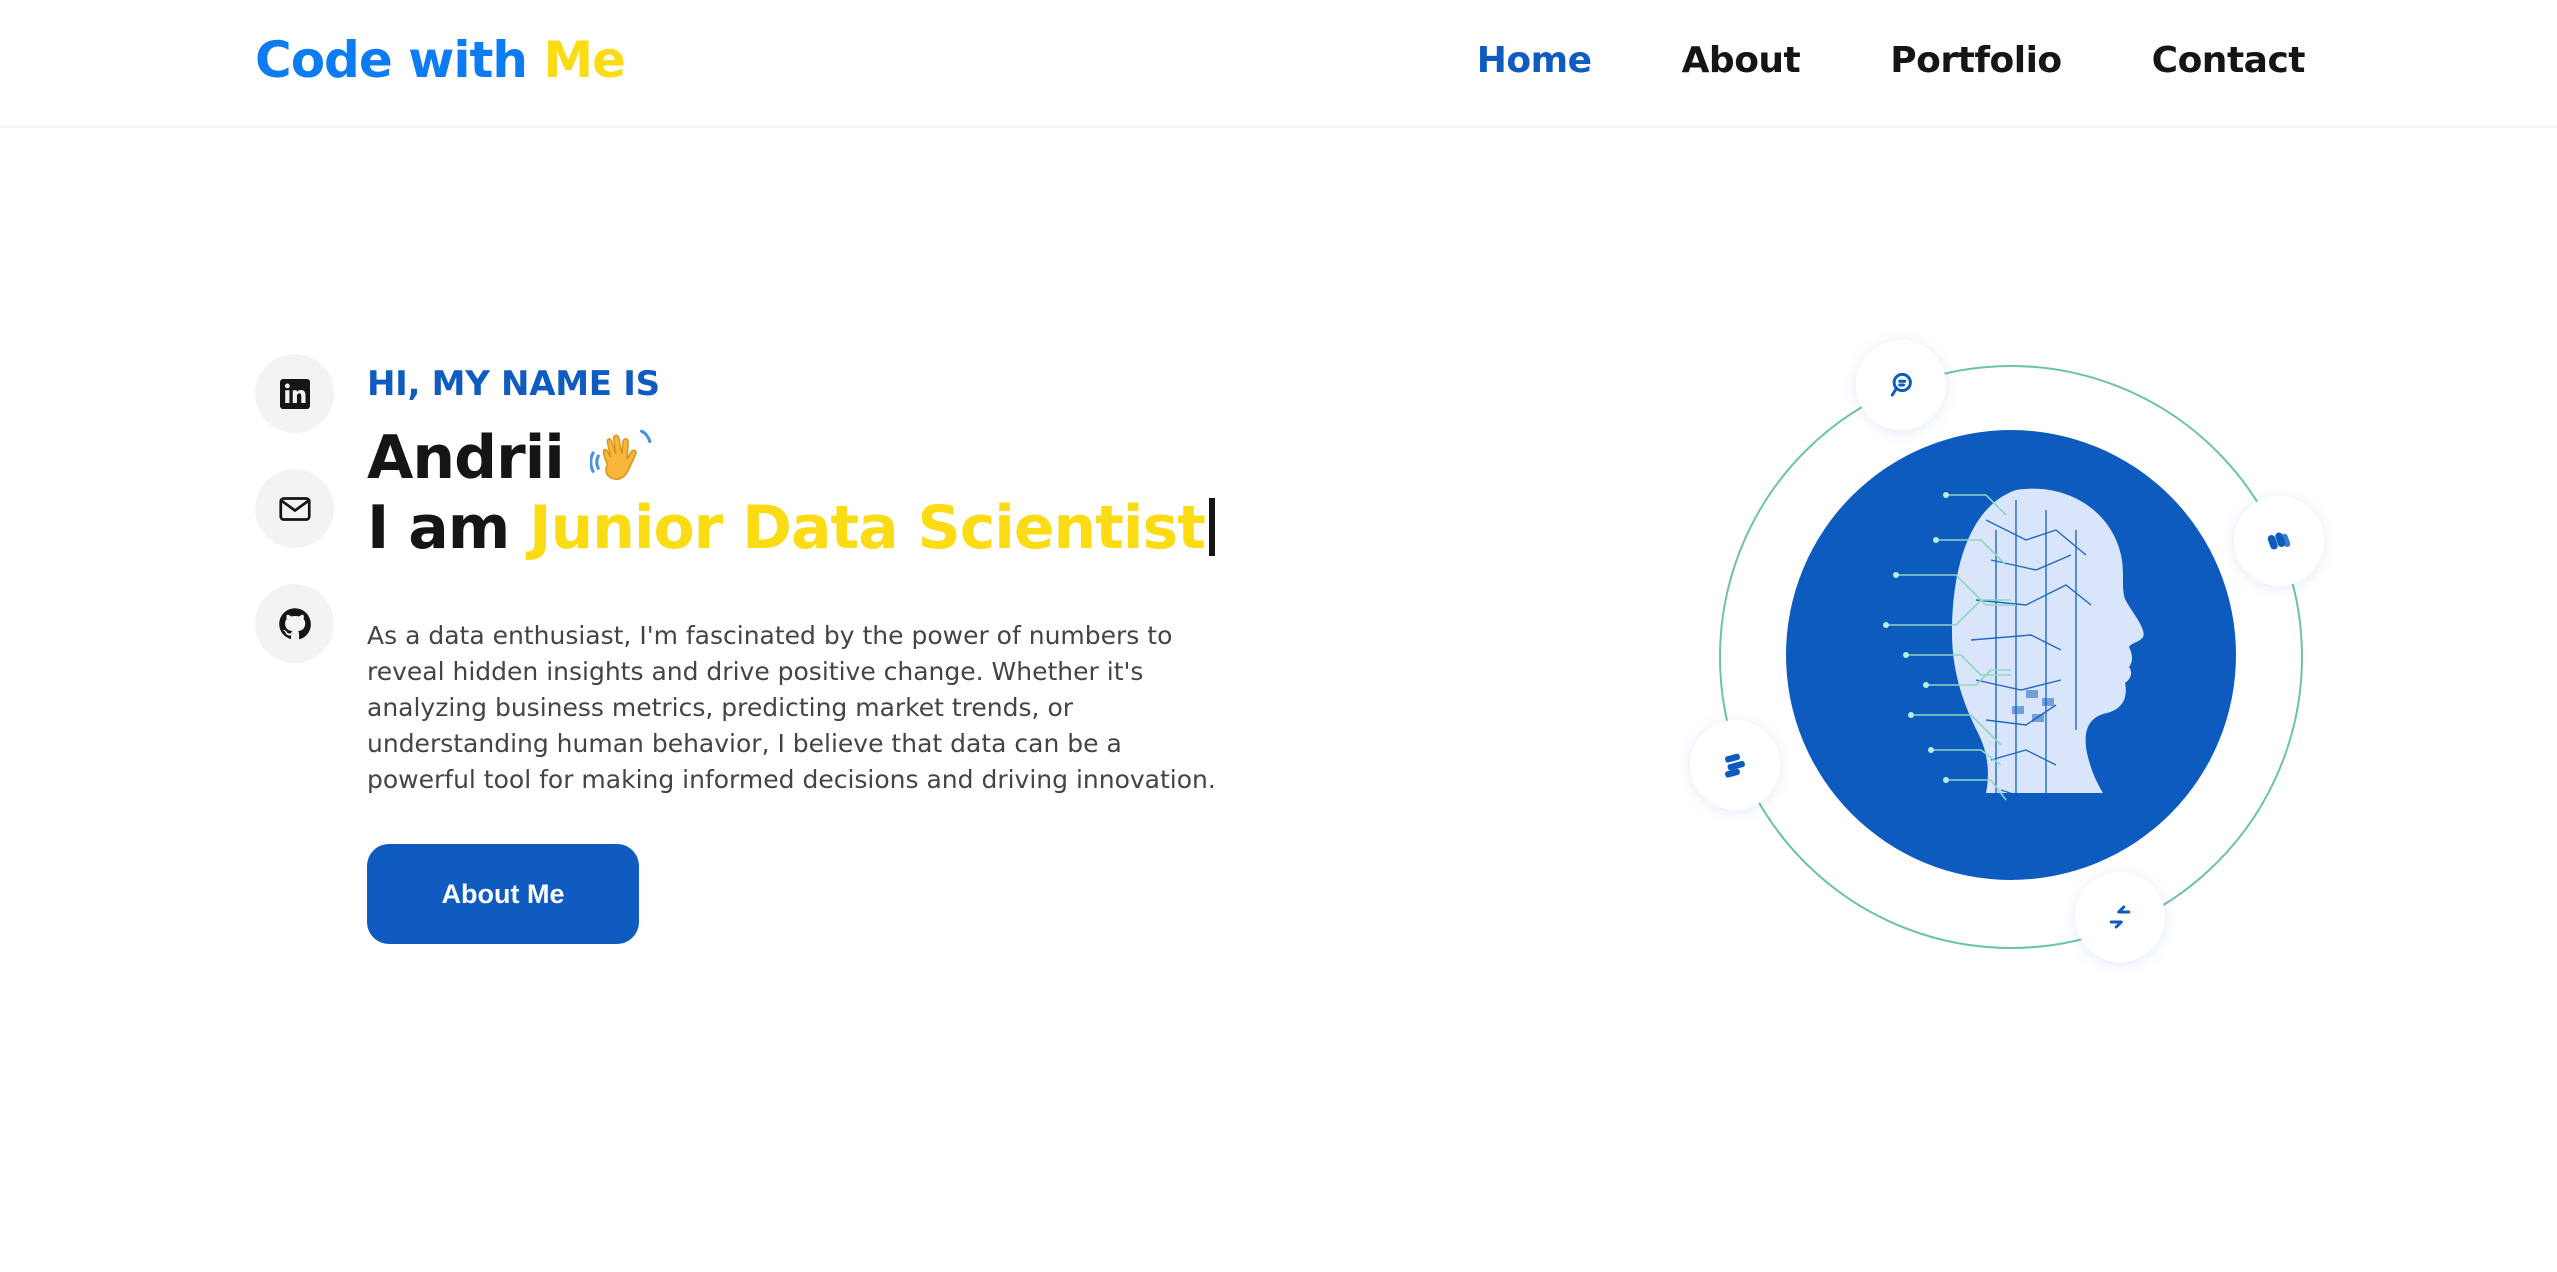 Image resolution: width=2557 pixels, height=1272 pixels. I want to click on waving-hand-icon, so click(620, 454).